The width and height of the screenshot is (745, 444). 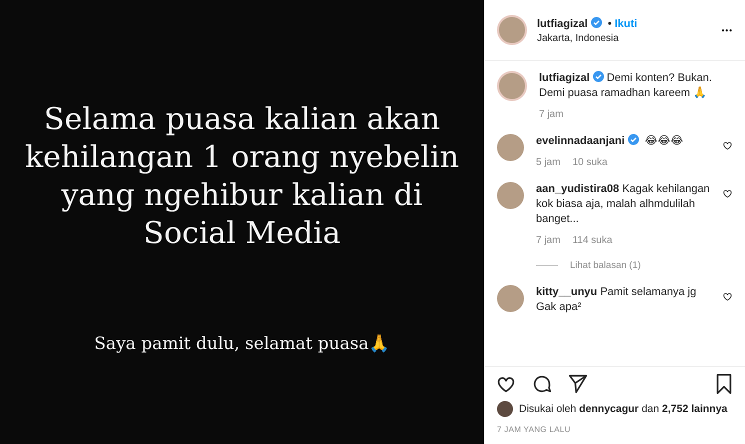 I want to click on comment-text: evelinnadaanjani 😂😂😂, so click(x=610, y=141).